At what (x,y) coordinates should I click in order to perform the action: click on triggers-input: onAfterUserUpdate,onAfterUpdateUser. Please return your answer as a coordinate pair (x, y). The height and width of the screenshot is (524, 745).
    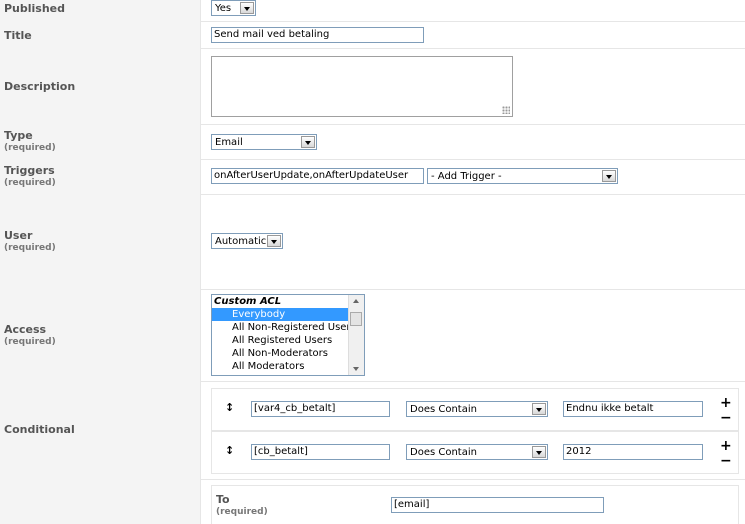
    Looking at the image, I should click on (317, 176).